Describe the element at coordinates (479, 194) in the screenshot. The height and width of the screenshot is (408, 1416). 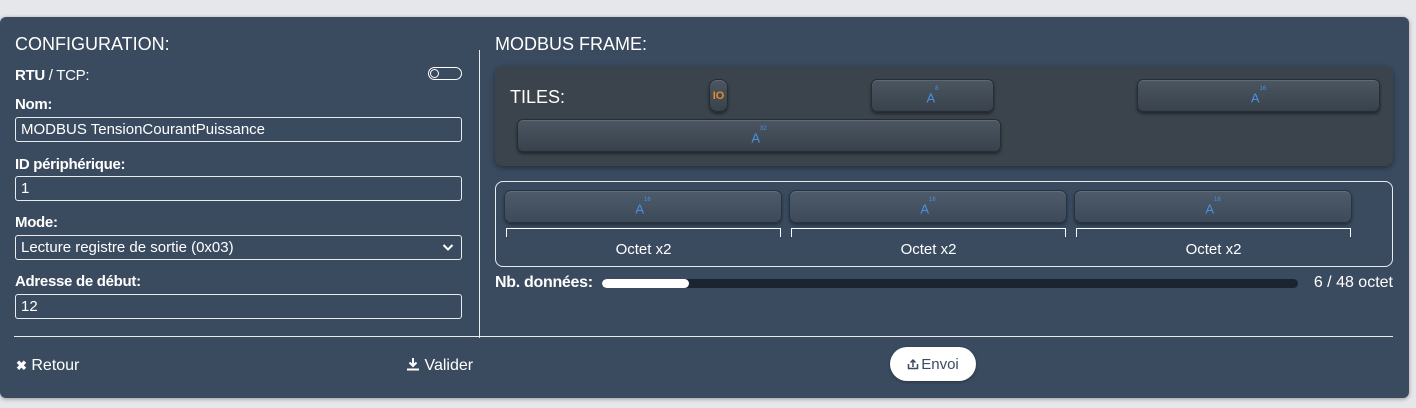
I see `vertical-divider` at that location.